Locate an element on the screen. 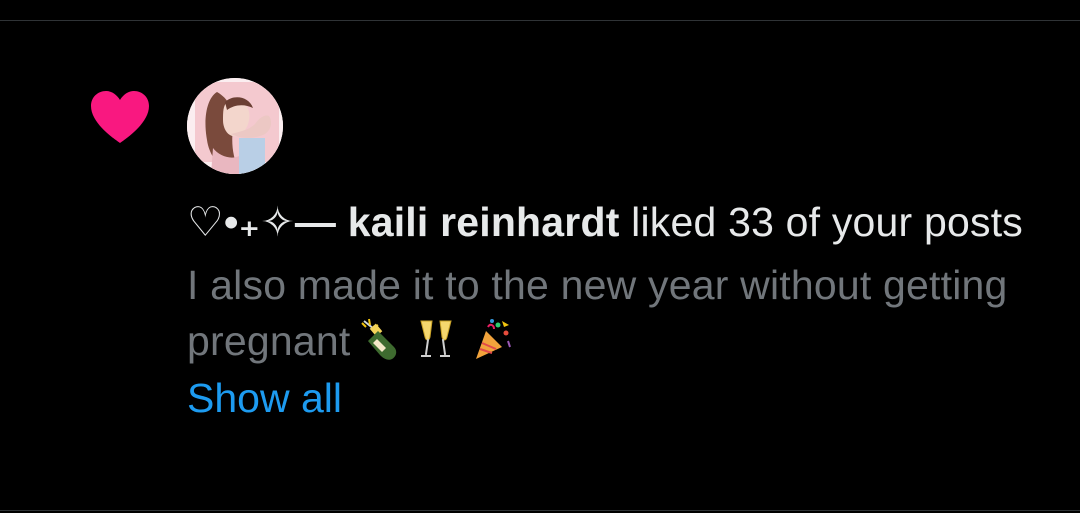 Image resolution: width=1080 pixels, height=513 pixels. champagne-bottle-icon is located at coordinates (379, 339).